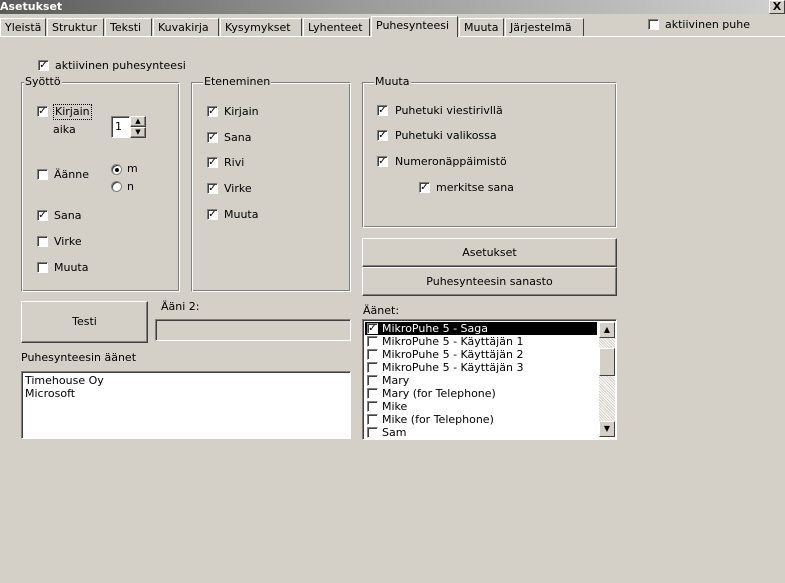 The width and height of the screenshot is (785, 583). What do you see at coordinates (381, 310) in the screenshot?
I see `aanet-label: Äänet:` at bounding box center [381, 310].